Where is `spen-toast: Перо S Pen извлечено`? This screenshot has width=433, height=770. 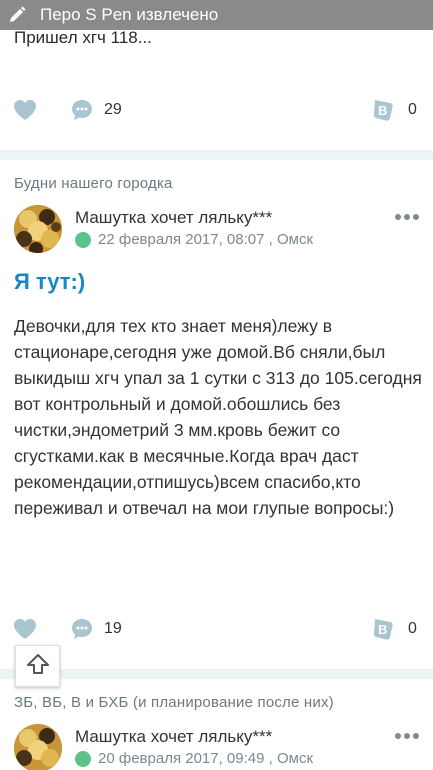
spen-toast: Перо S Pen извлечено is located at coordinates (216, 15).